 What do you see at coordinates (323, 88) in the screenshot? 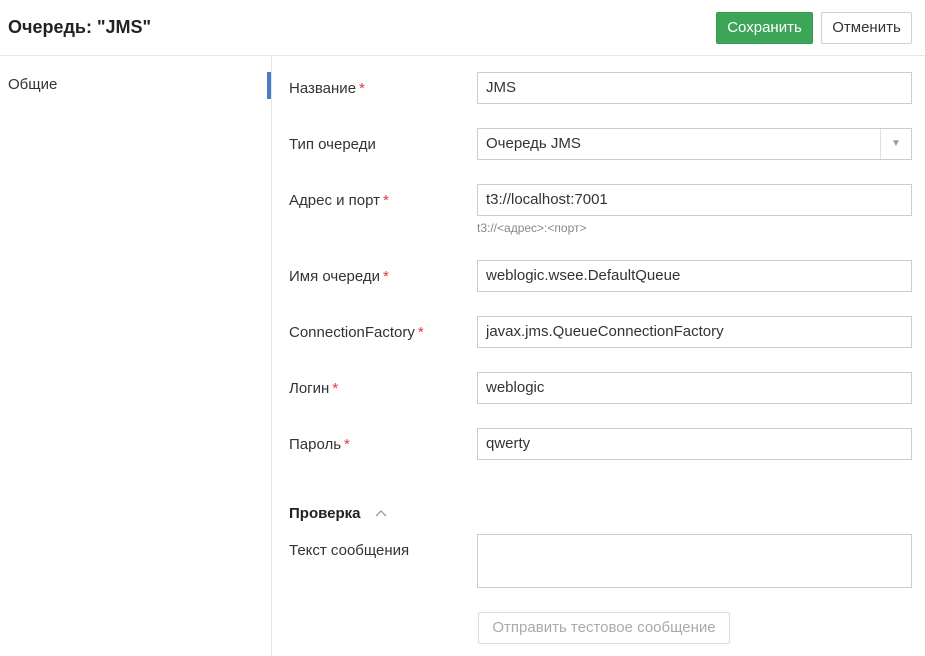
I see `name-label-text: Название` at bounding box center [323, 88].